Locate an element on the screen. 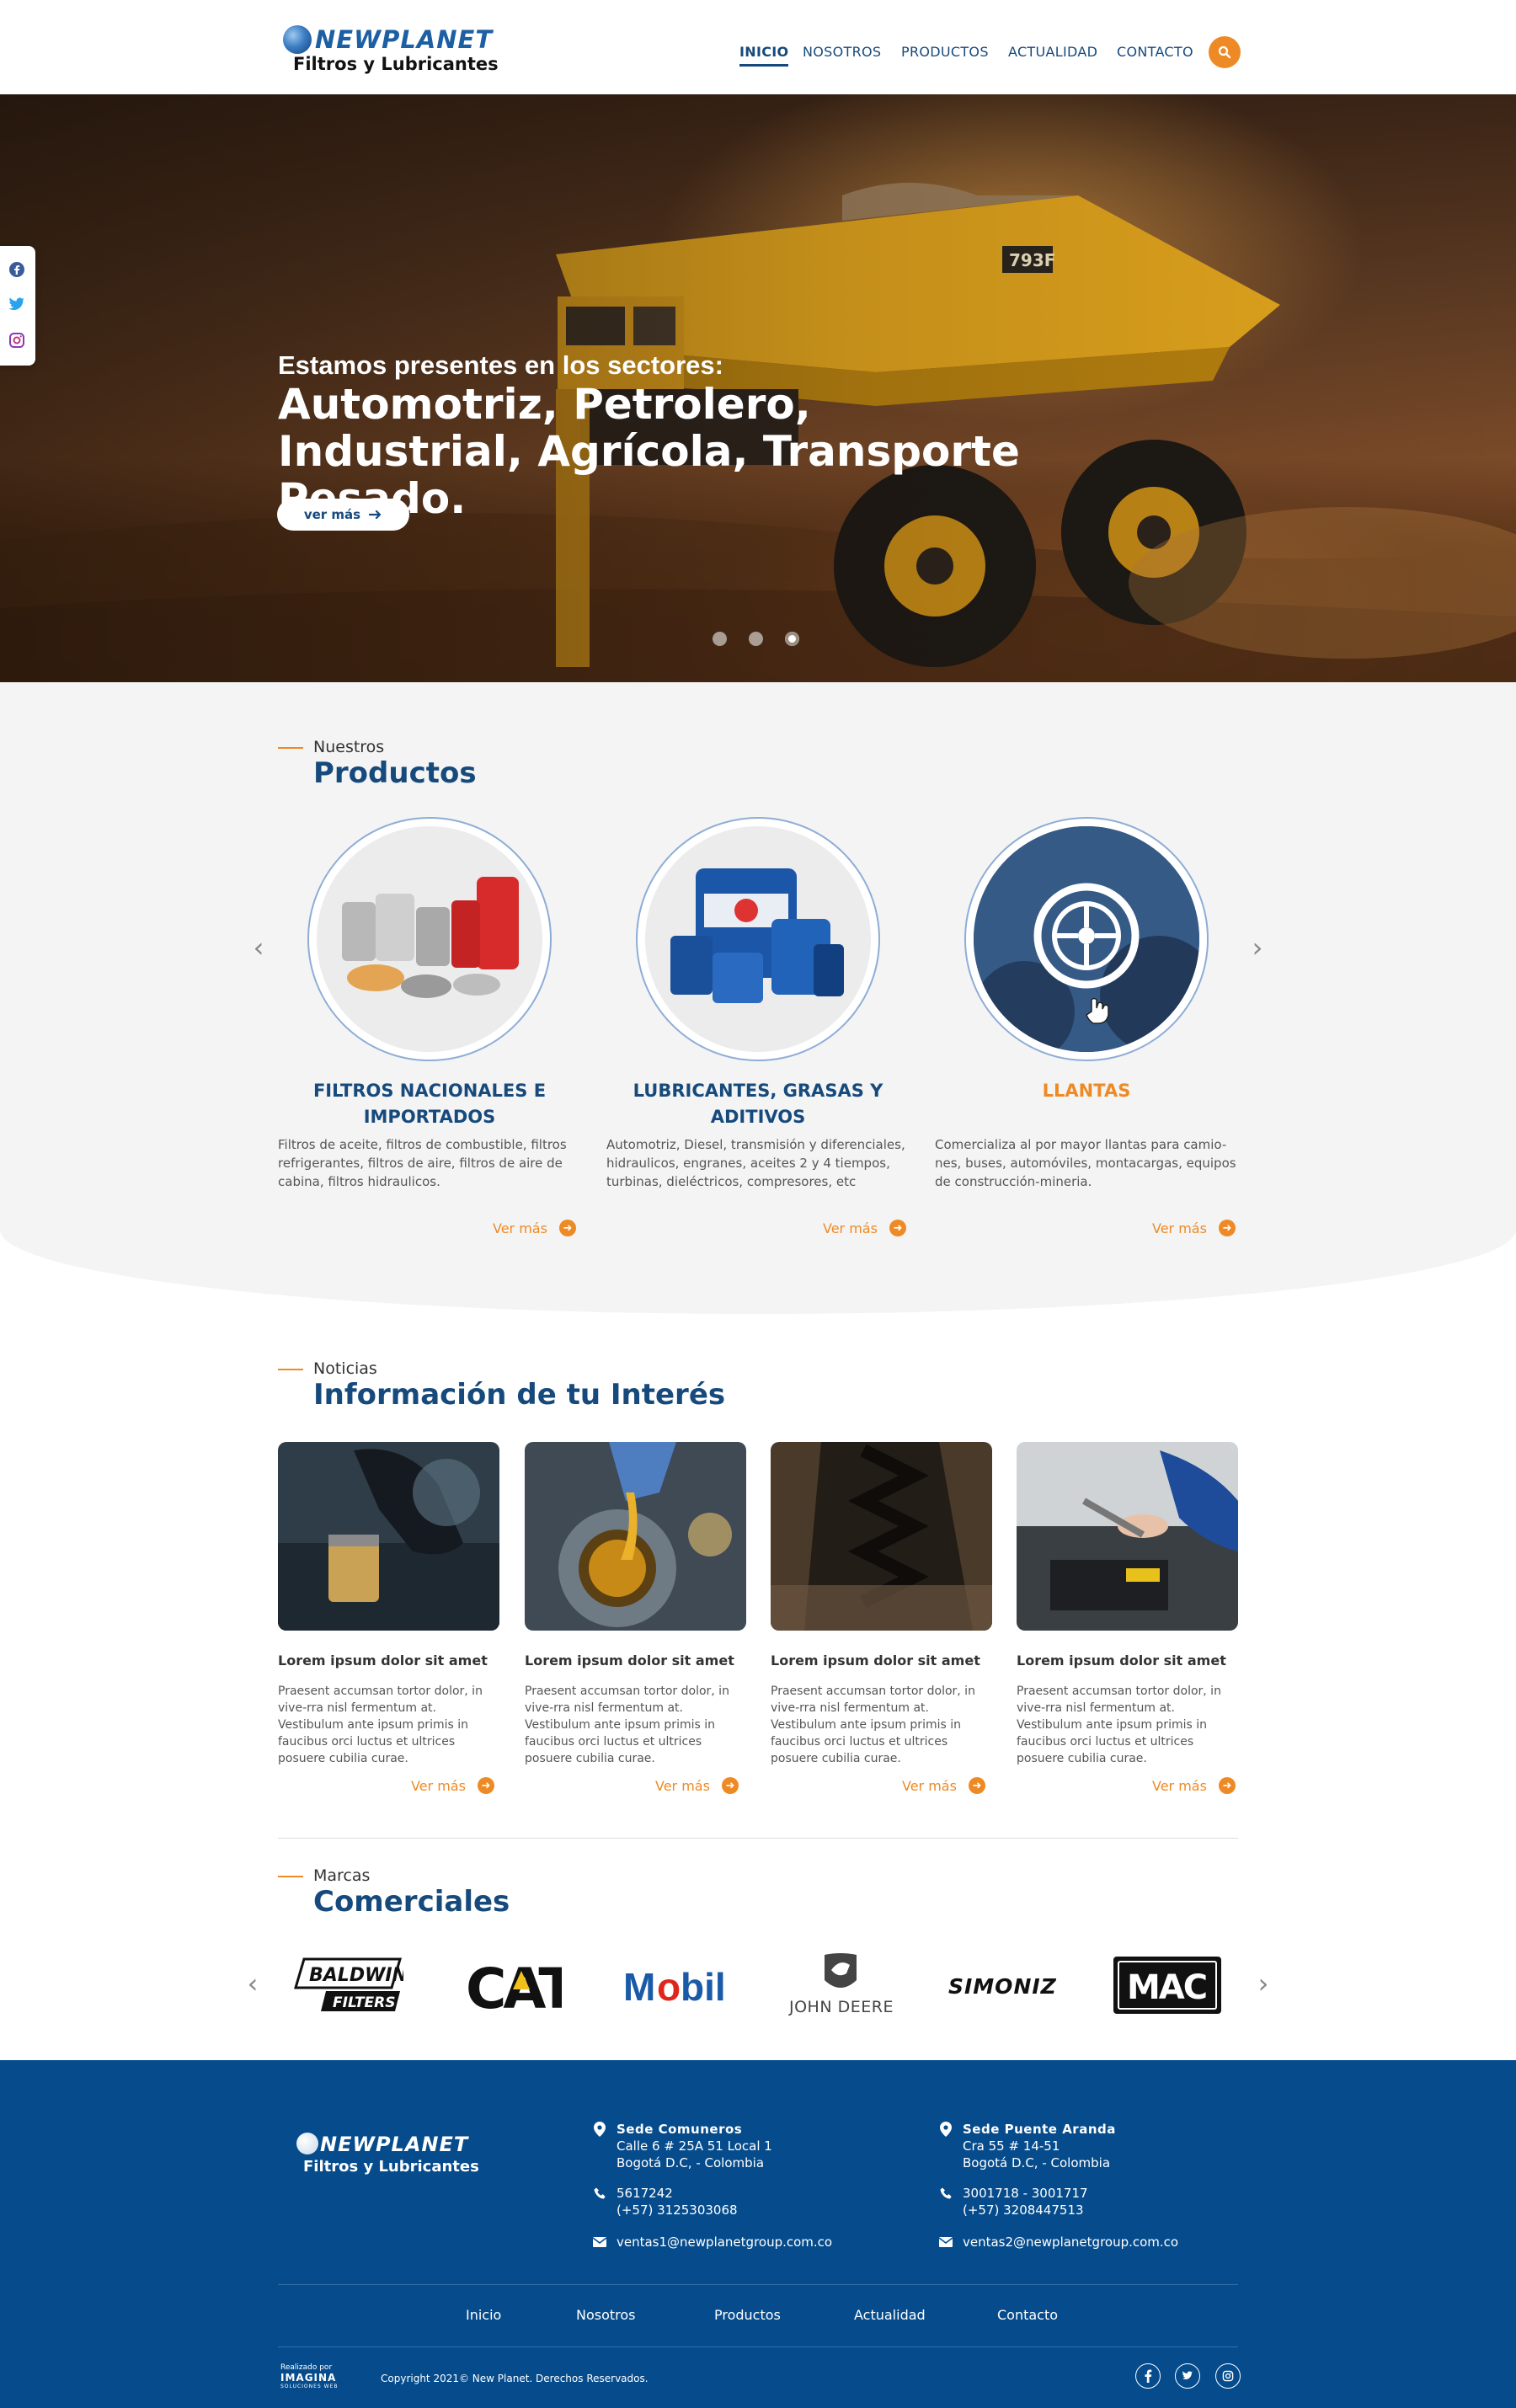 This screenshot has height=2408, width=1516. footer-nav-productos: Productos is located at coordinates (747, 2315).